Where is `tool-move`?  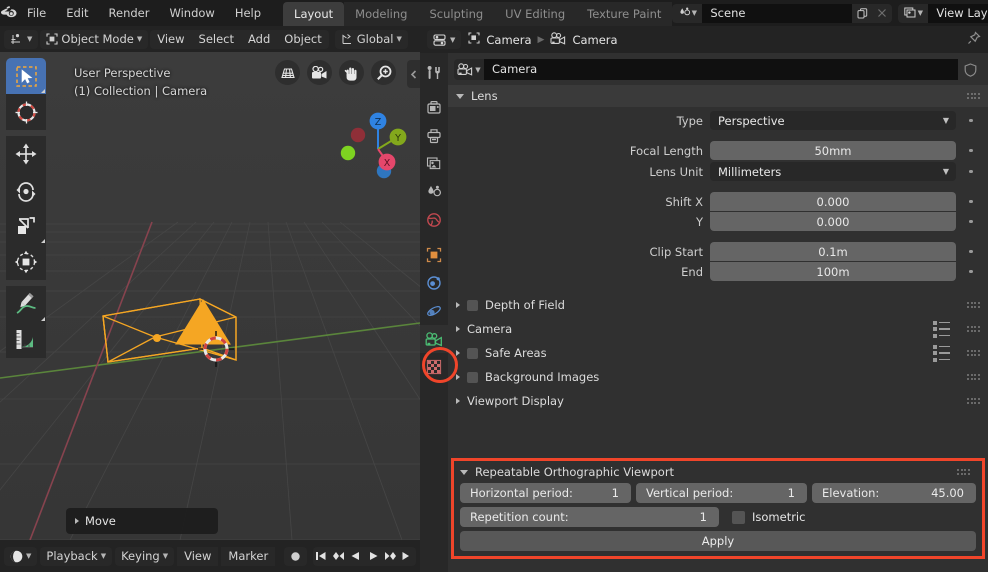 tool-move is located at coordinates (26, 154).